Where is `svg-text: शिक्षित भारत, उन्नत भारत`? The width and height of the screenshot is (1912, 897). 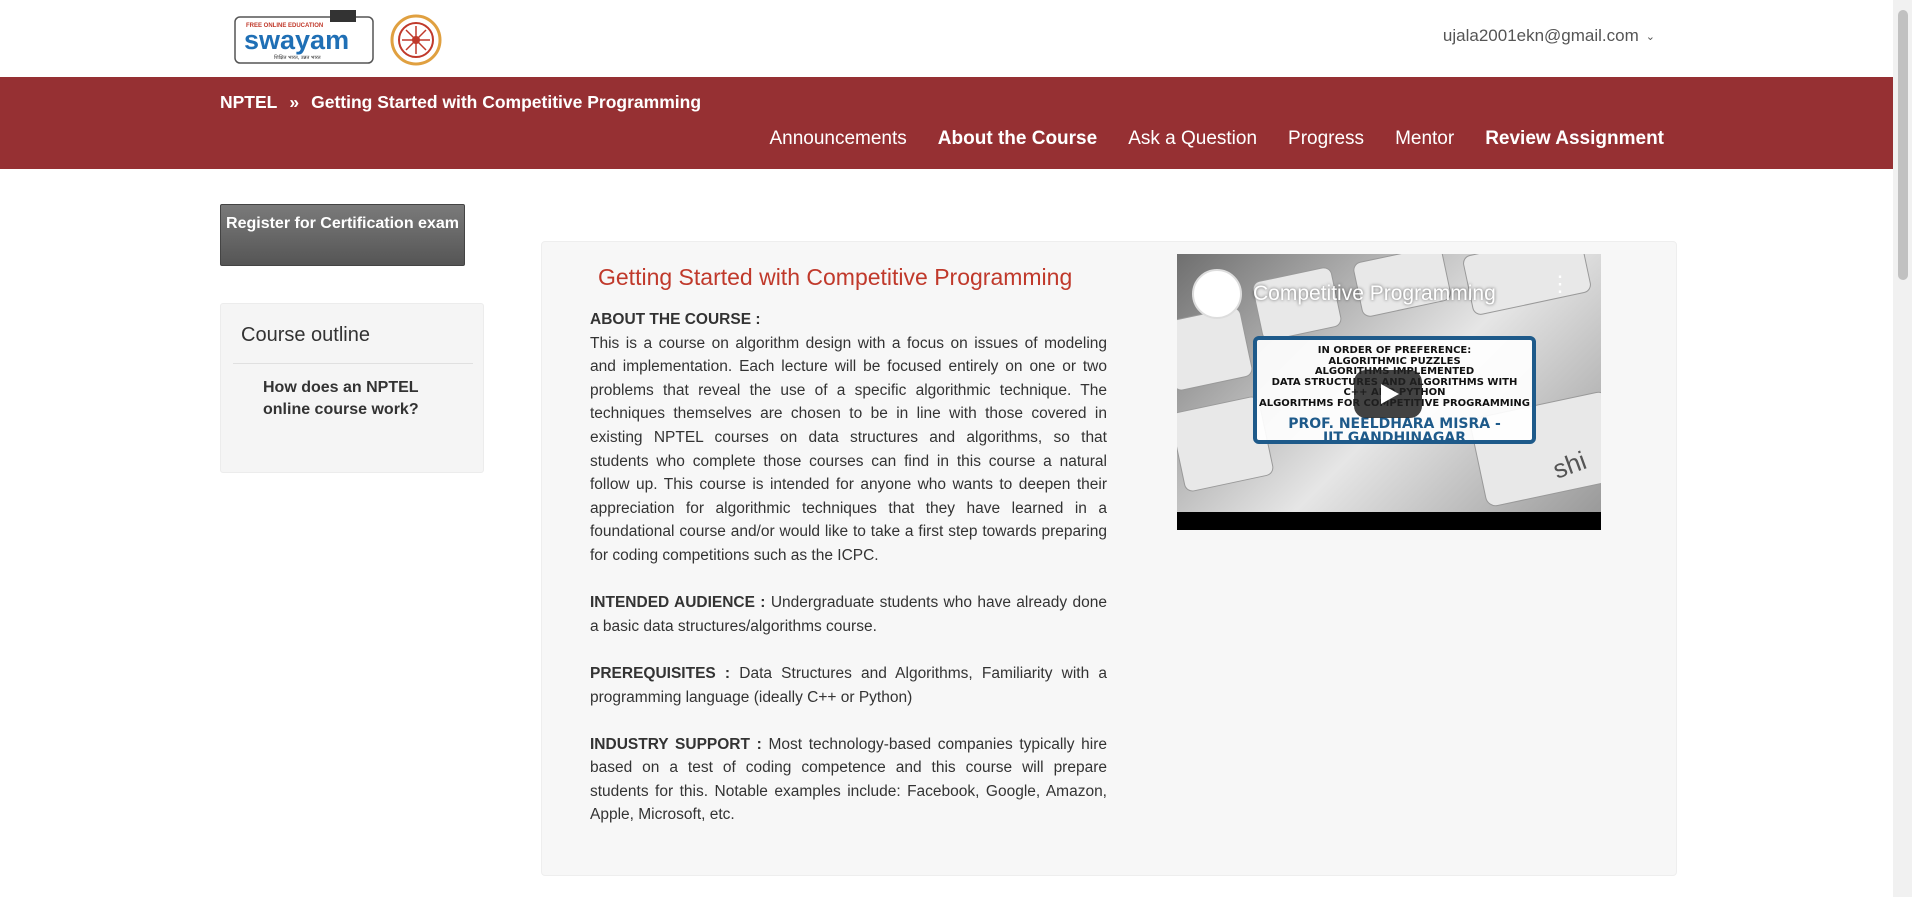 svg-text: शिक्षित भारत, उन्नत भारत is located at coordinates (297, 57).